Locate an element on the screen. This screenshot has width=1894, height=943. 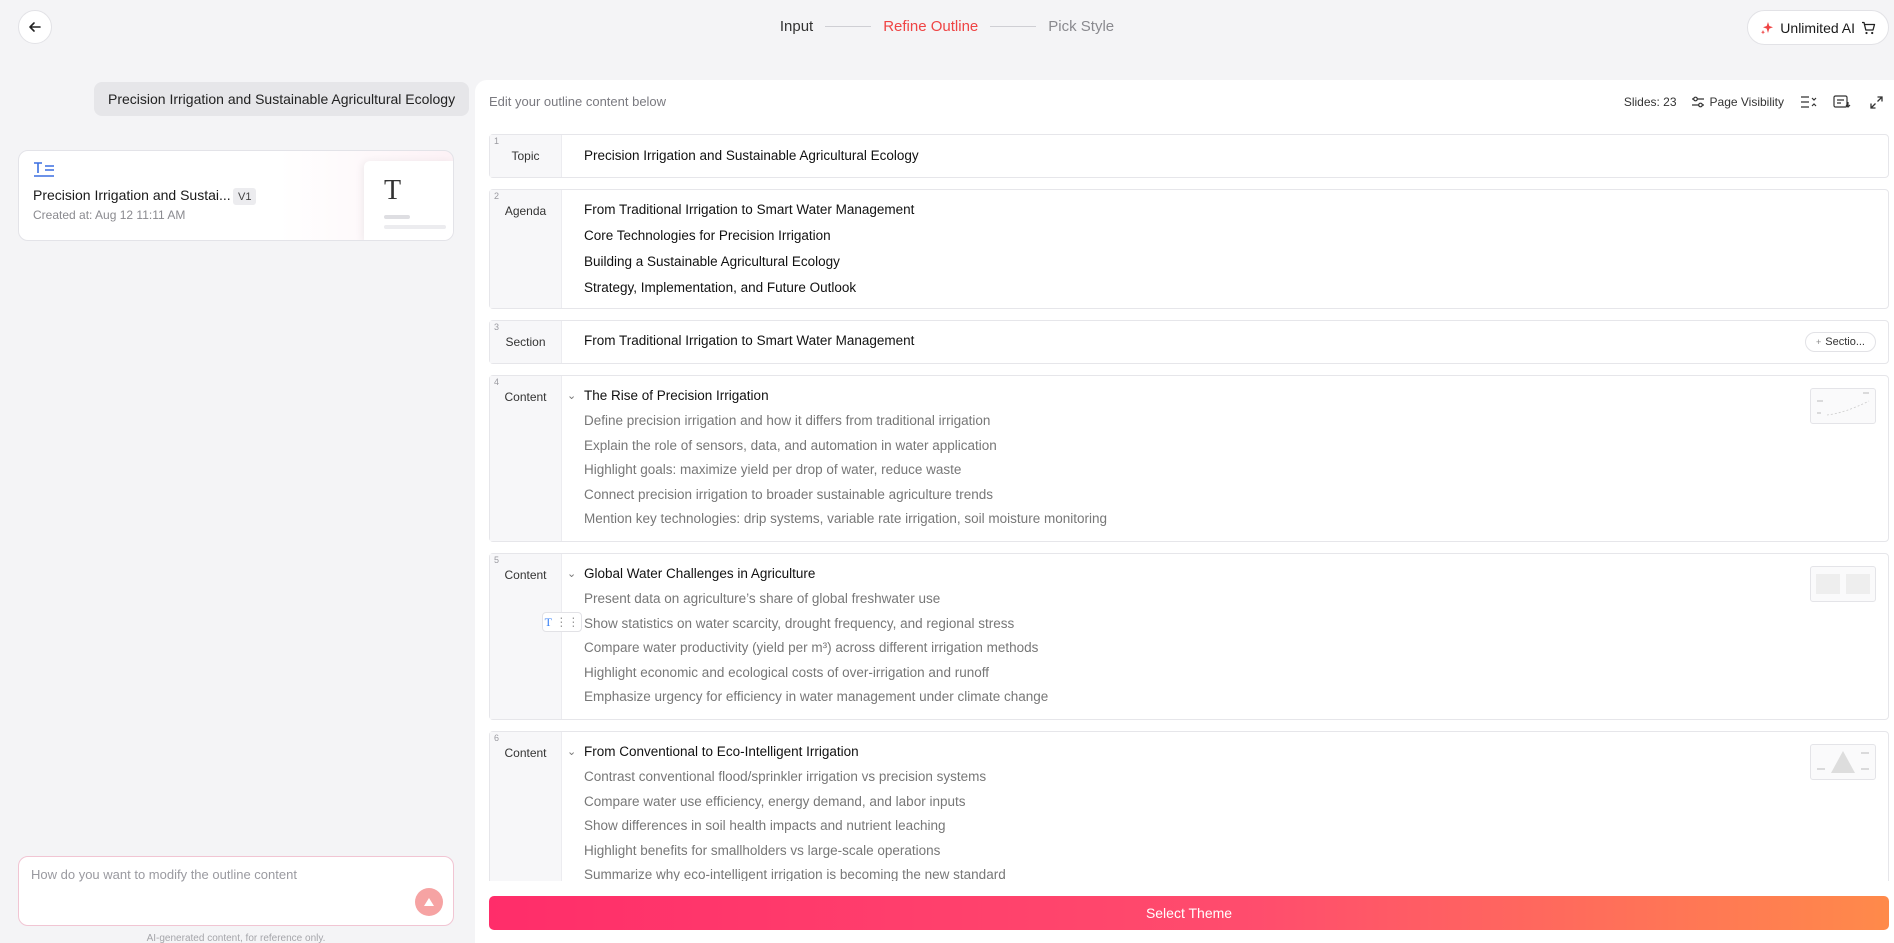
expand-button is located at coordinates (1876, 102).